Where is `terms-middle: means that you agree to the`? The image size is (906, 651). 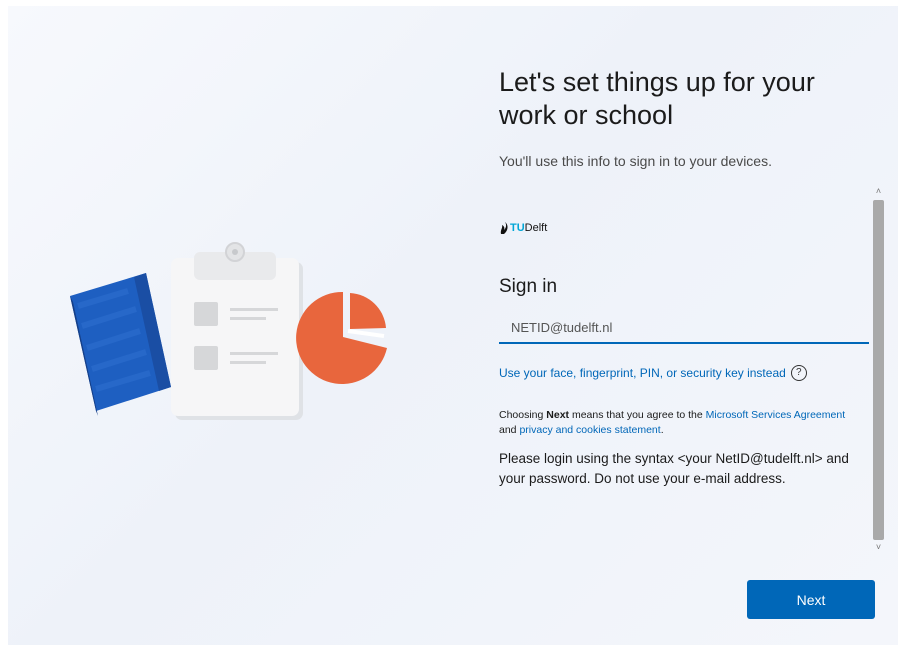 terms-middle: means that you agree to the is located at coordinates (637, 415).